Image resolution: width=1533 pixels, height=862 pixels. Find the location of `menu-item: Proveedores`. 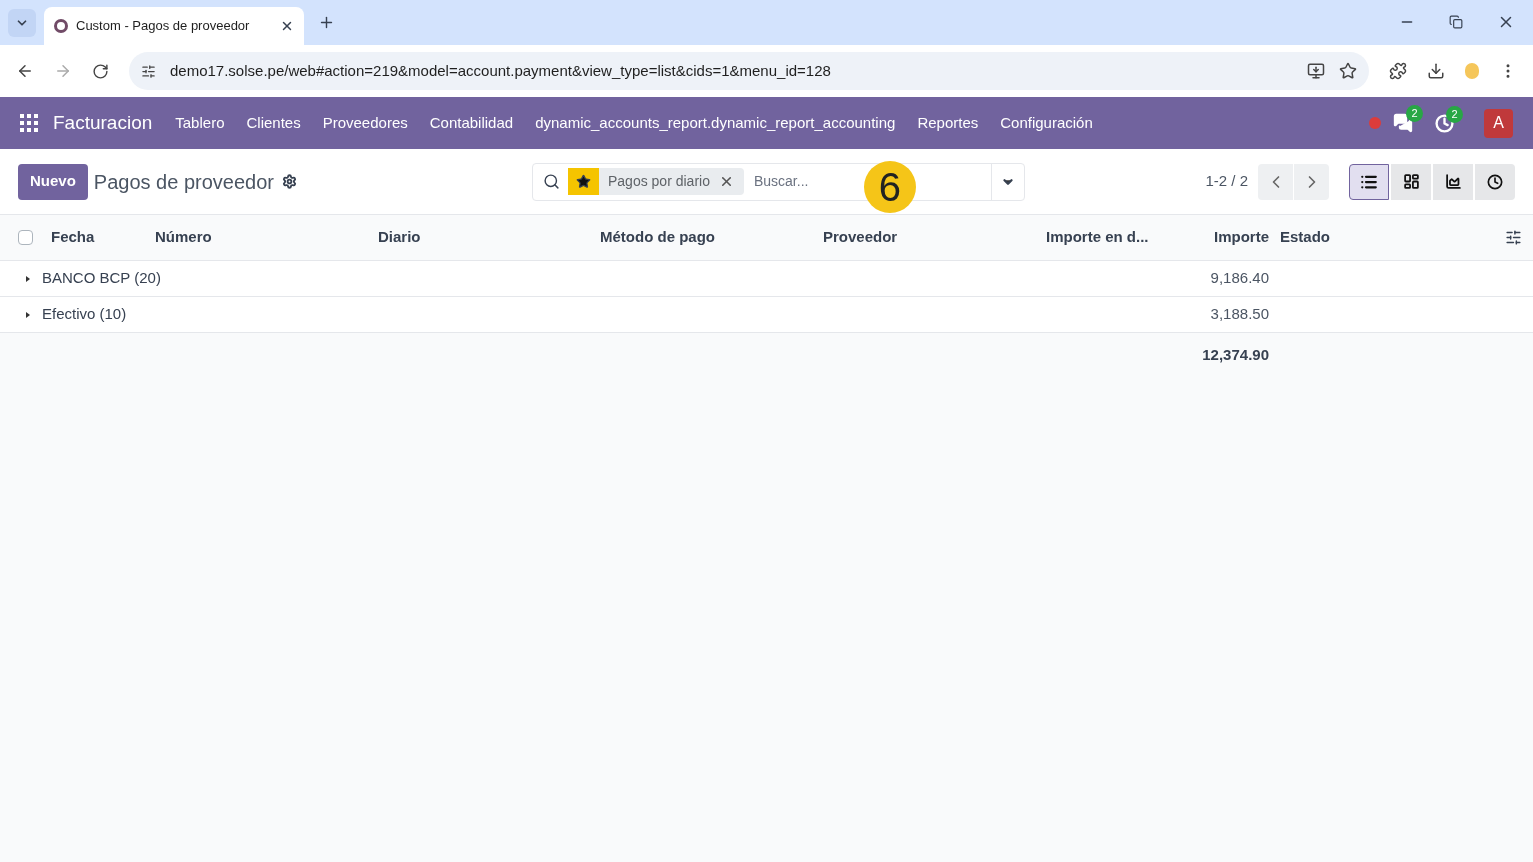

menu-item: Proveedores is located at coordinates (365, 123).